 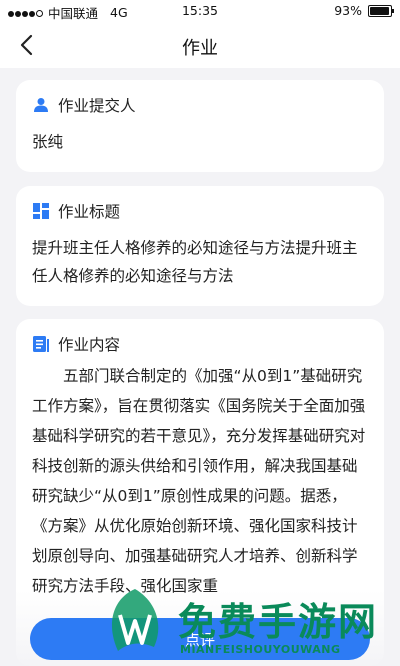 What do you see at coordinates (89, 212) in the screenshot?
I see `title-label: 作业标题` at bounding box center [89, 212].